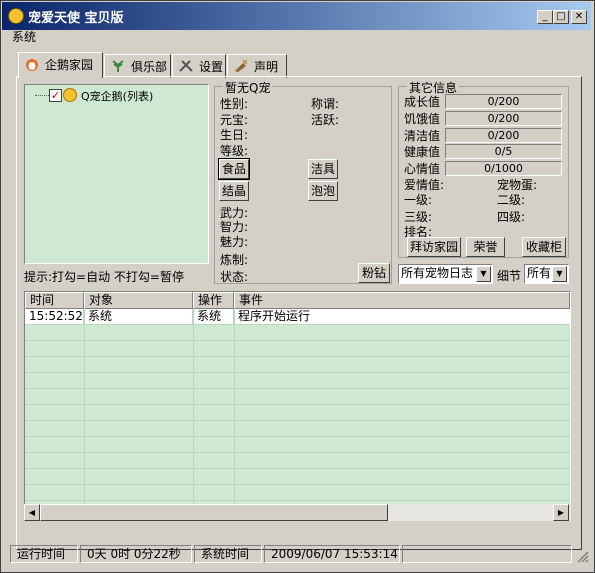 This screenshot has width=595, height=573. I want to click on log-filter-select: 所有宠物日志 ▼, so click(445, 274).